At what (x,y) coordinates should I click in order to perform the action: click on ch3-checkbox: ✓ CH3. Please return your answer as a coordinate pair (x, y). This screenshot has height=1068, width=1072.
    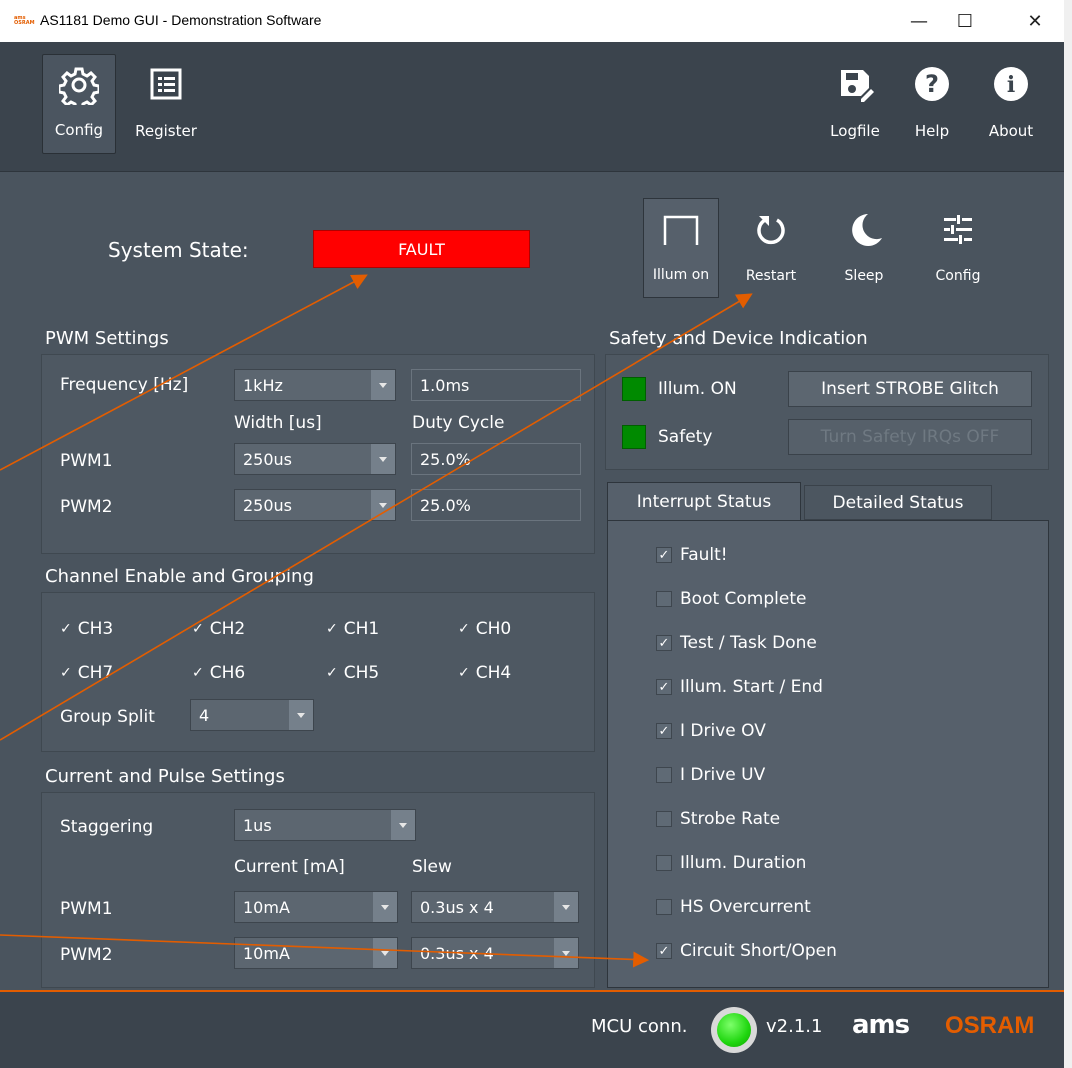
    Looking at the image, I should click on (86, 629).